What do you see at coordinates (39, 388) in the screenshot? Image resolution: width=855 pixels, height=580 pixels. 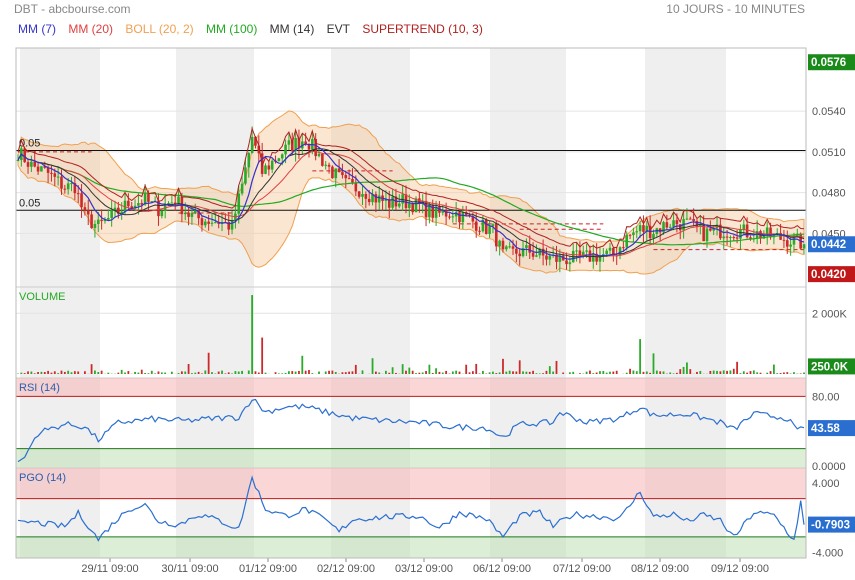 I see `oscillator-title: RSI (14)` at bounding box center [39, 388].